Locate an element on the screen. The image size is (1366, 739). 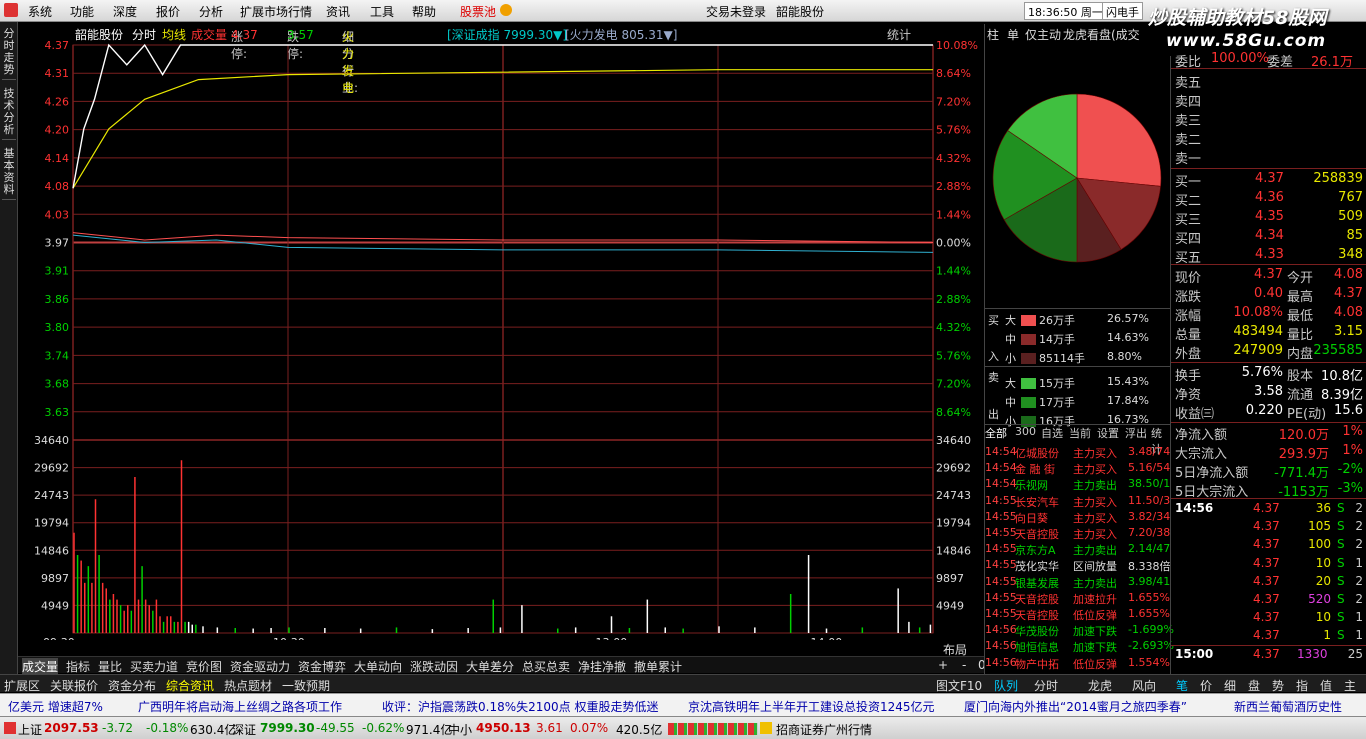
menu-quote: 报价 is located at coordinates (168, 11).